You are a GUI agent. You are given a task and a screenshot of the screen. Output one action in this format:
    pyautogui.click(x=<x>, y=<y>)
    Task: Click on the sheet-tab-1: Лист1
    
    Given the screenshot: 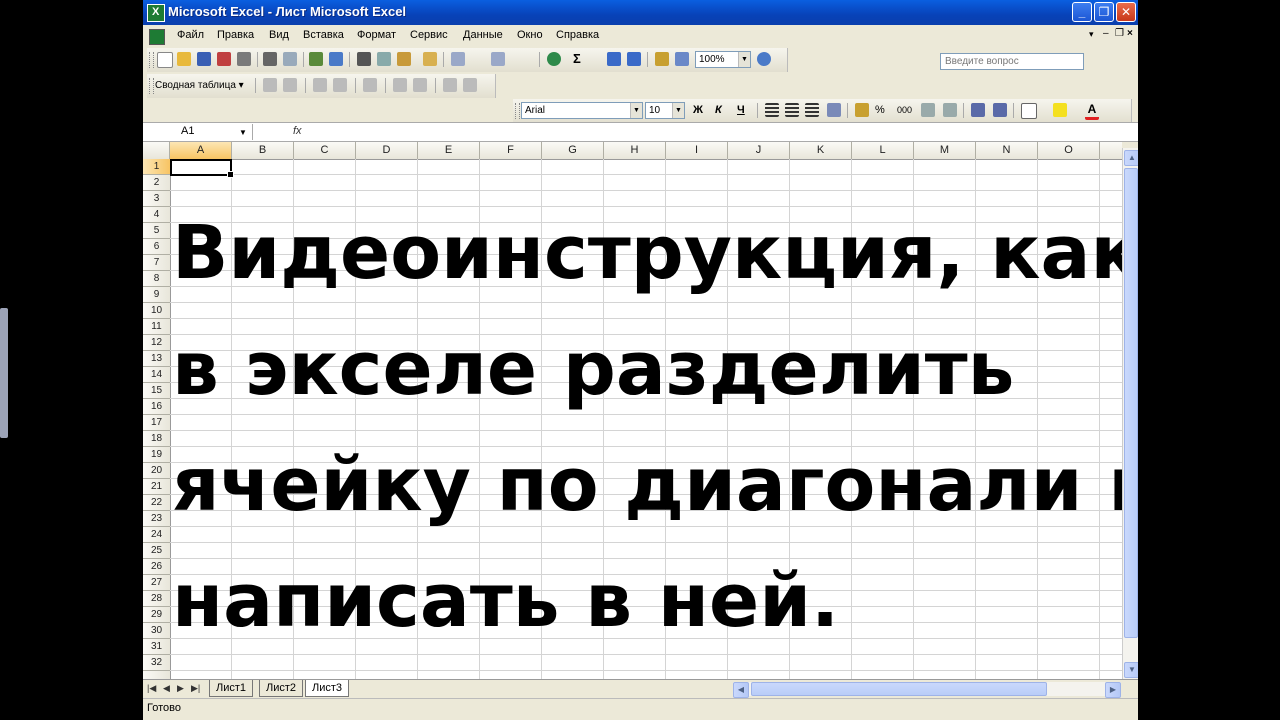 What is the action you would take?
    pyautogui.click(x=231, y=688)
    